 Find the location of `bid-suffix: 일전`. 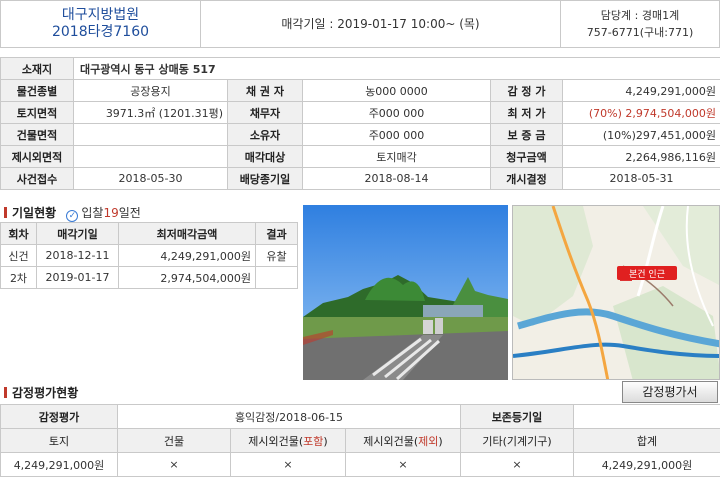

bid-suffix: 일전 is located at coordinates (130, 213).